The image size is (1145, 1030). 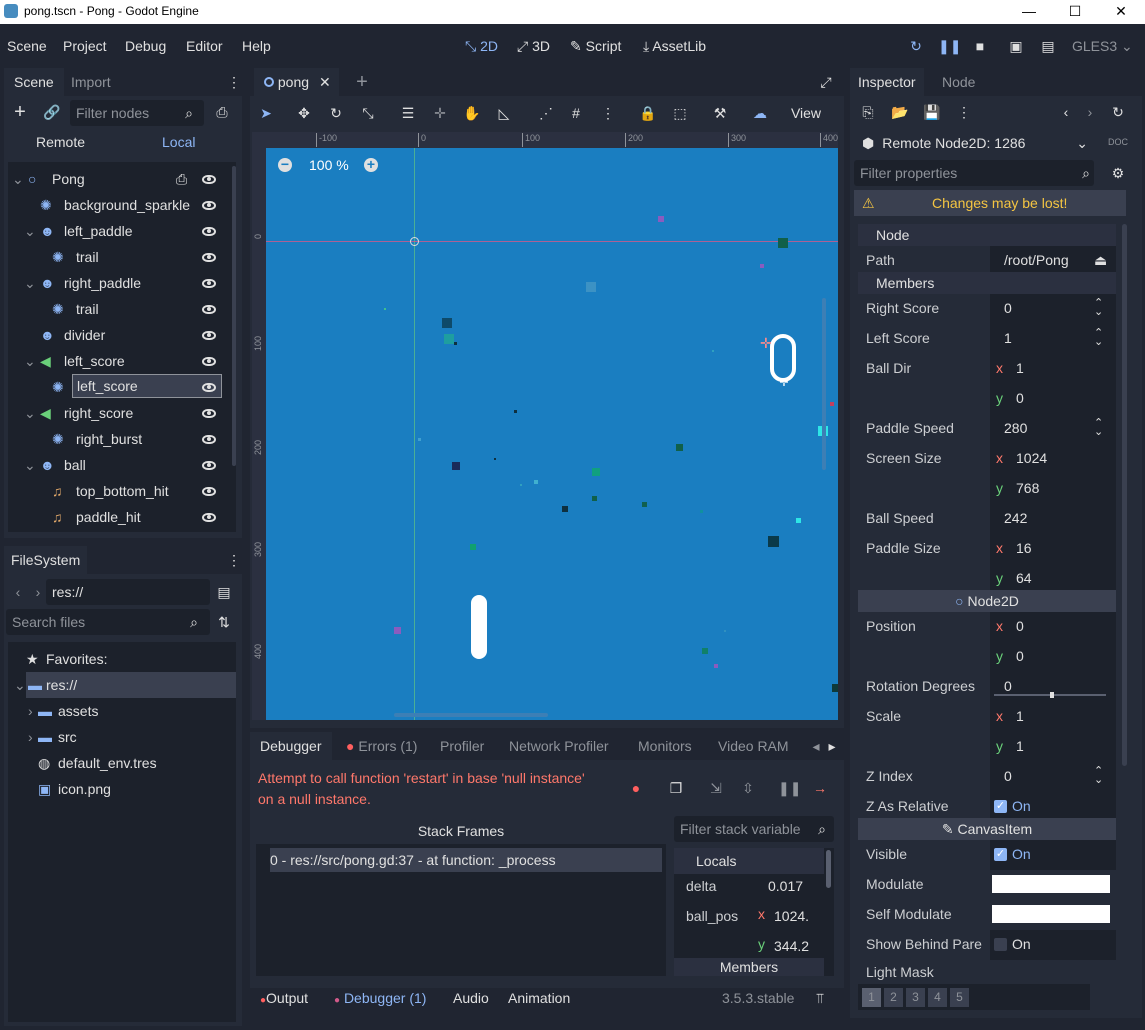 I want to click on inspector-section: ✎ CanvasItem, so click(x=987, y=829).